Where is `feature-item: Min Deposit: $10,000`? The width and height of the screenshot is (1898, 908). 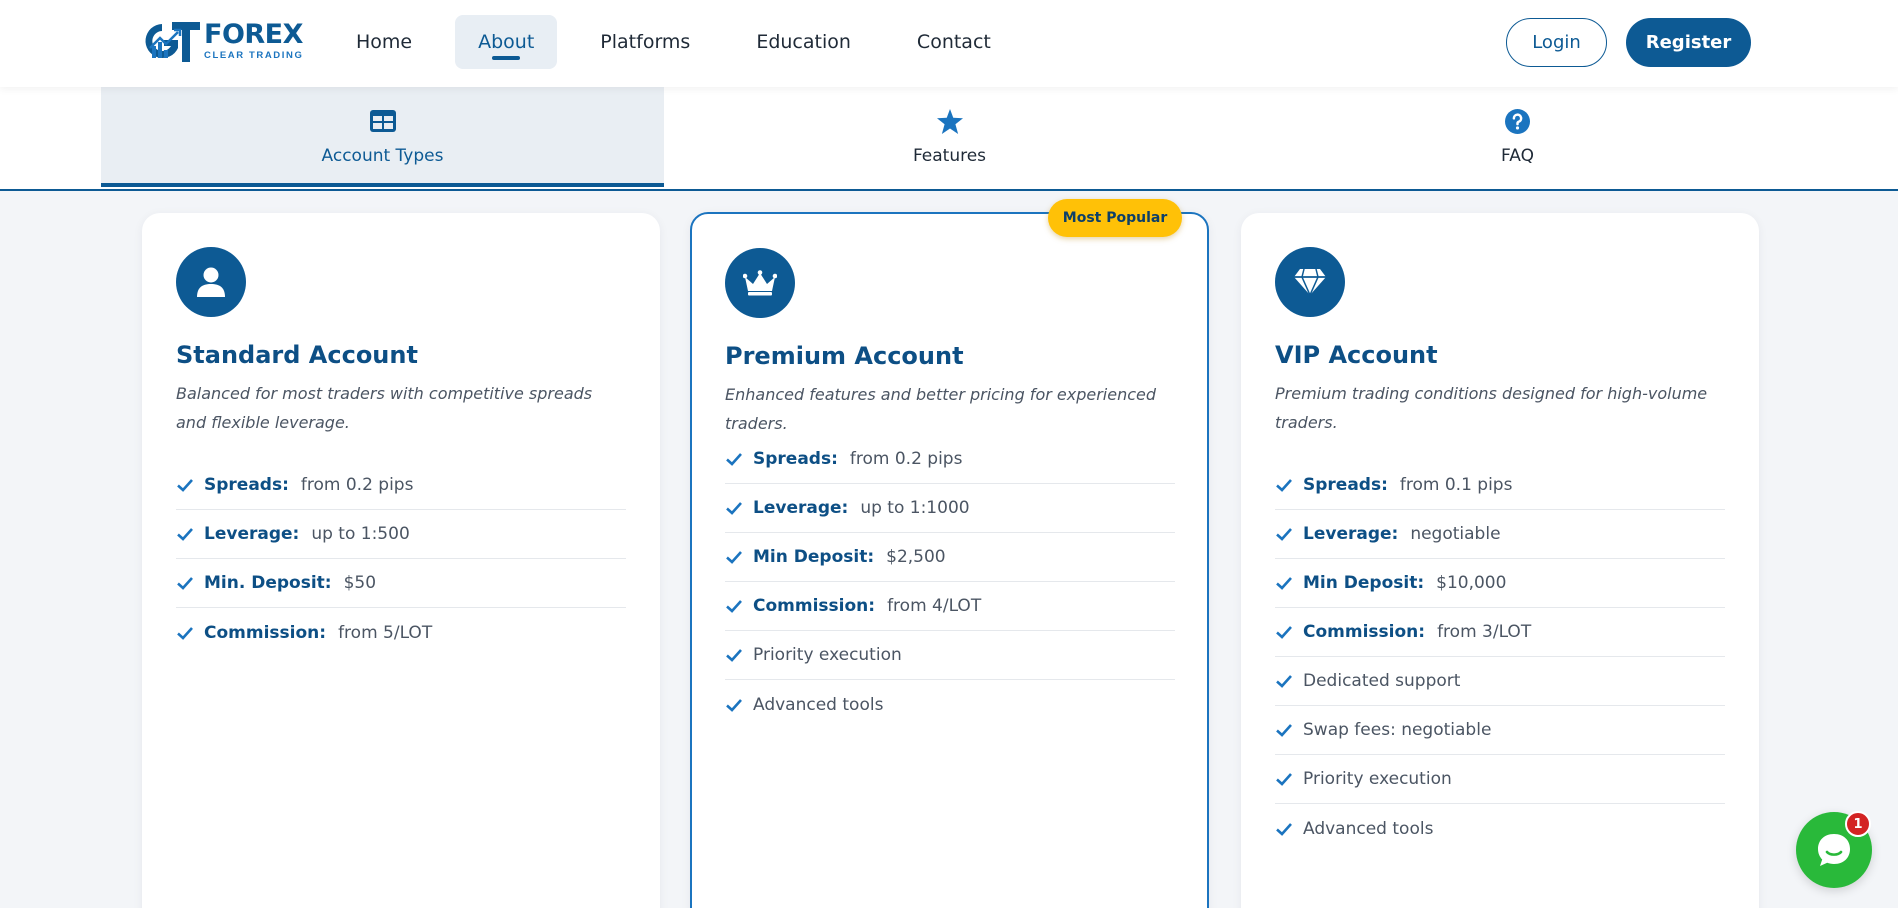
feature-item: Min Deposit: $10,000 is located at coordinates (1500, 583).